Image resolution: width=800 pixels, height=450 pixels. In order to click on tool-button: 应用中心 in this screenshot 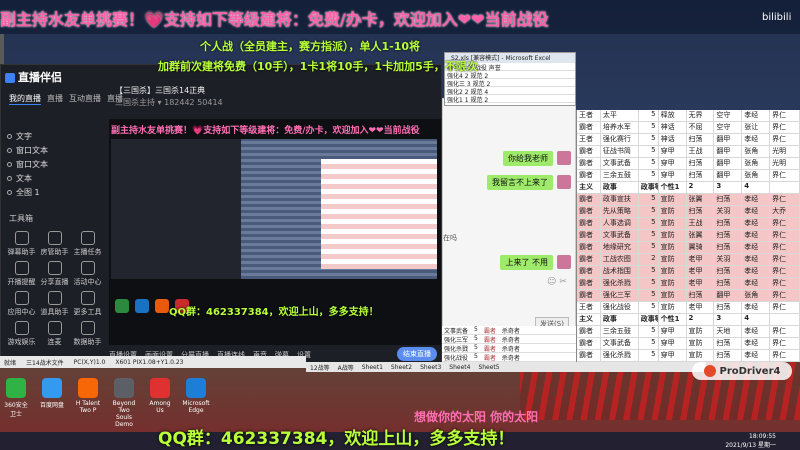, I will do `click(21, 304)`.